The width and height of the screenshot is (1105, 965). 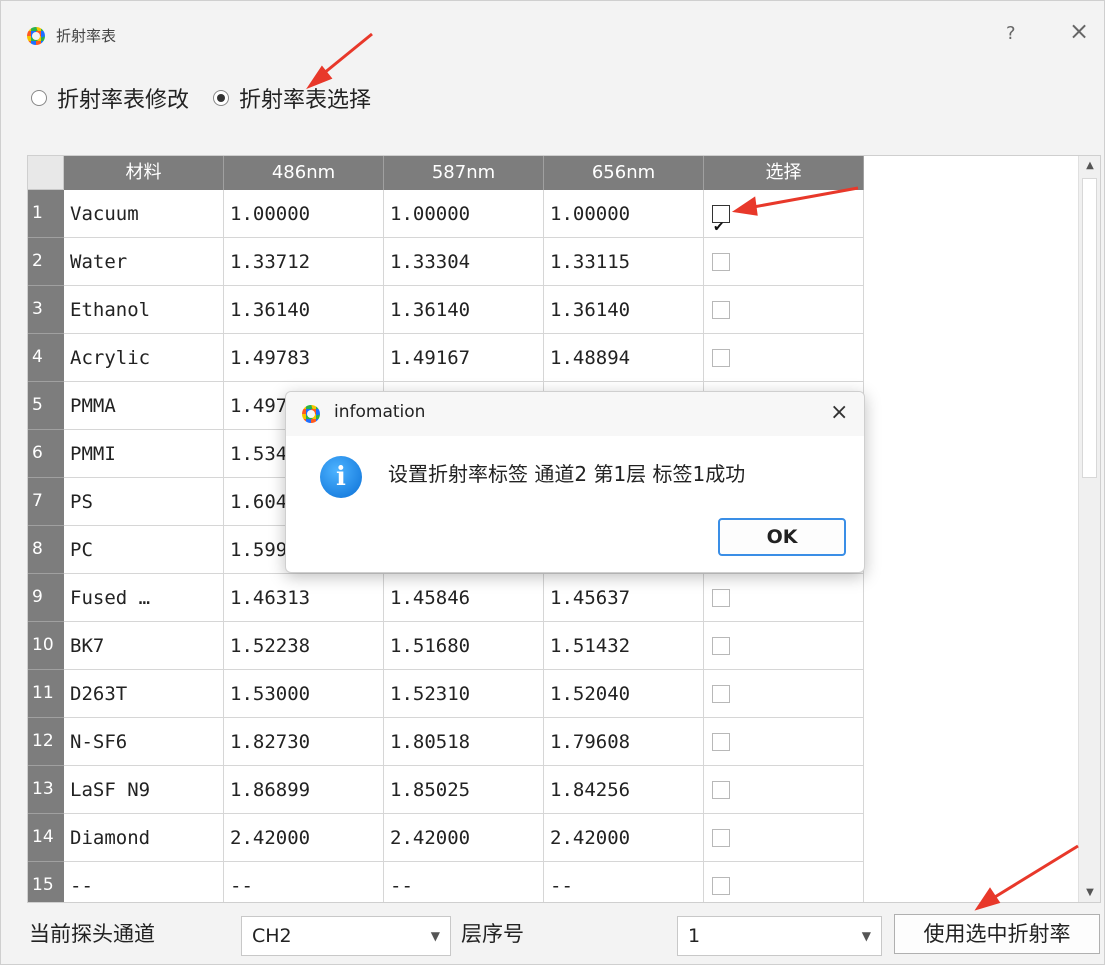 I want to click on index-cell: 1.51432, so click(x=624, y=646).